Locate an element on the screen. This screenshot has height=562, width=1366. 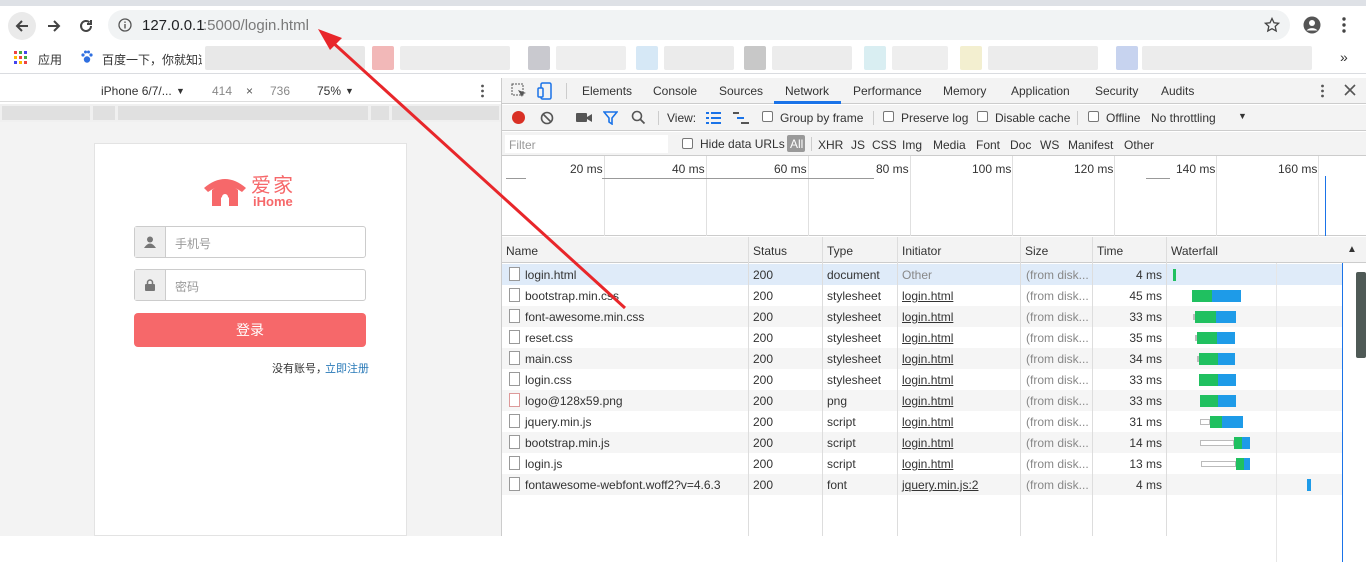
hide-data-urls-checkbox is located at coordinates (687, 143).